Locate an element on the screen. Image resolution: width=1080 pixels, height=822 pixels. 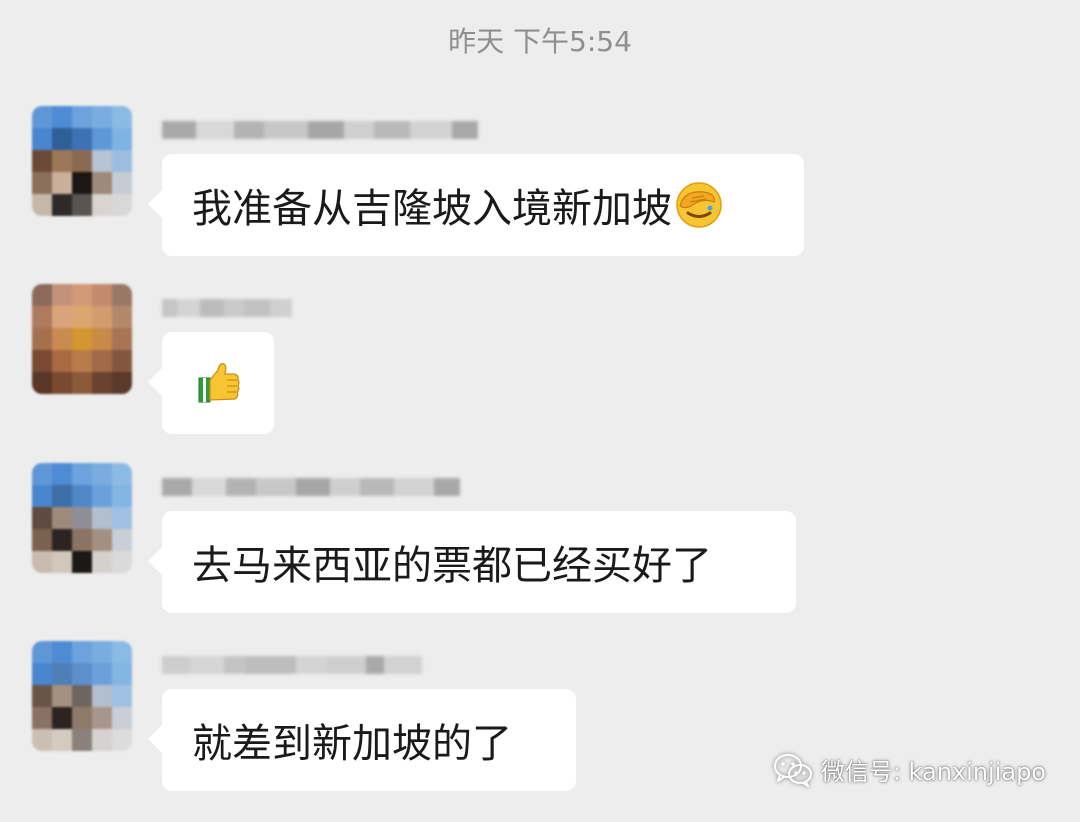
watermark: 微信号: kanxinjiapo is located at coordinates (909, 769).